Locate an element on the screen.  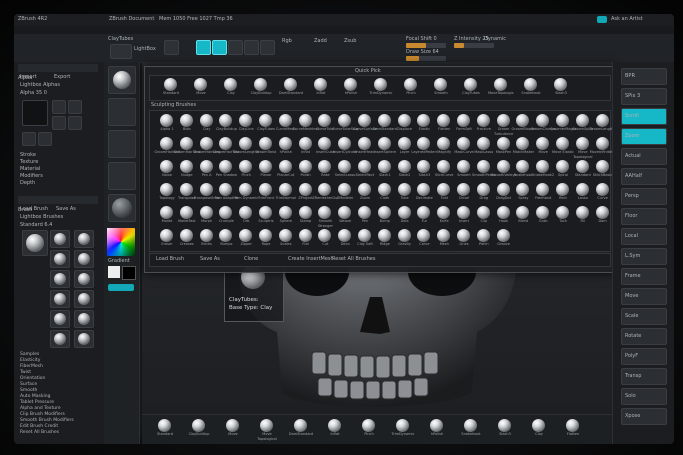
brush-tile: Groove is located at coordinates (504, 239).